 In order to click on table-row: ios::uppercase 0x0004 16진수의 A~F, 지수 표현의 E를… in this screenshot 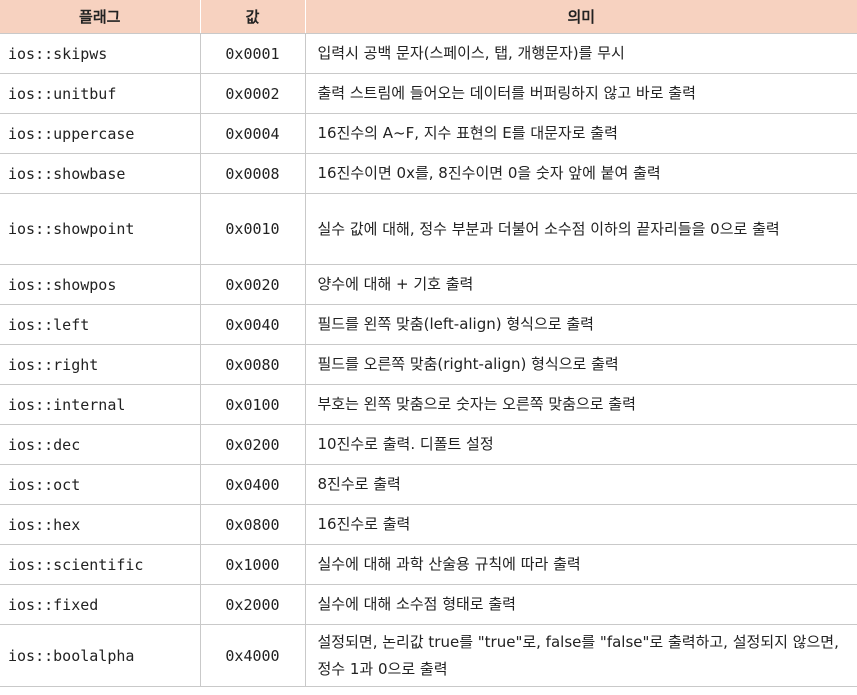, I will do `click(428, 133)`.